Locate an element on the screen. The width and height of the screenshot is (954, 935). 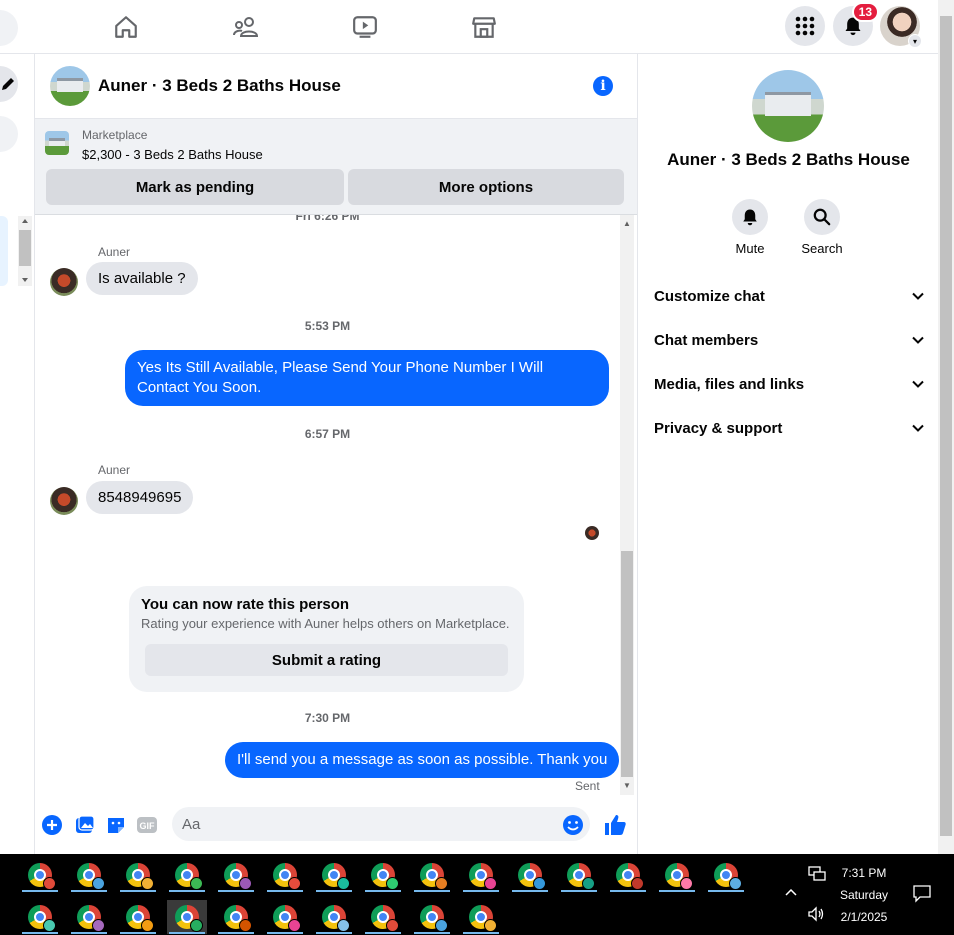
scroll-up-arrow: ▲ is located at coordinates (627, 223).